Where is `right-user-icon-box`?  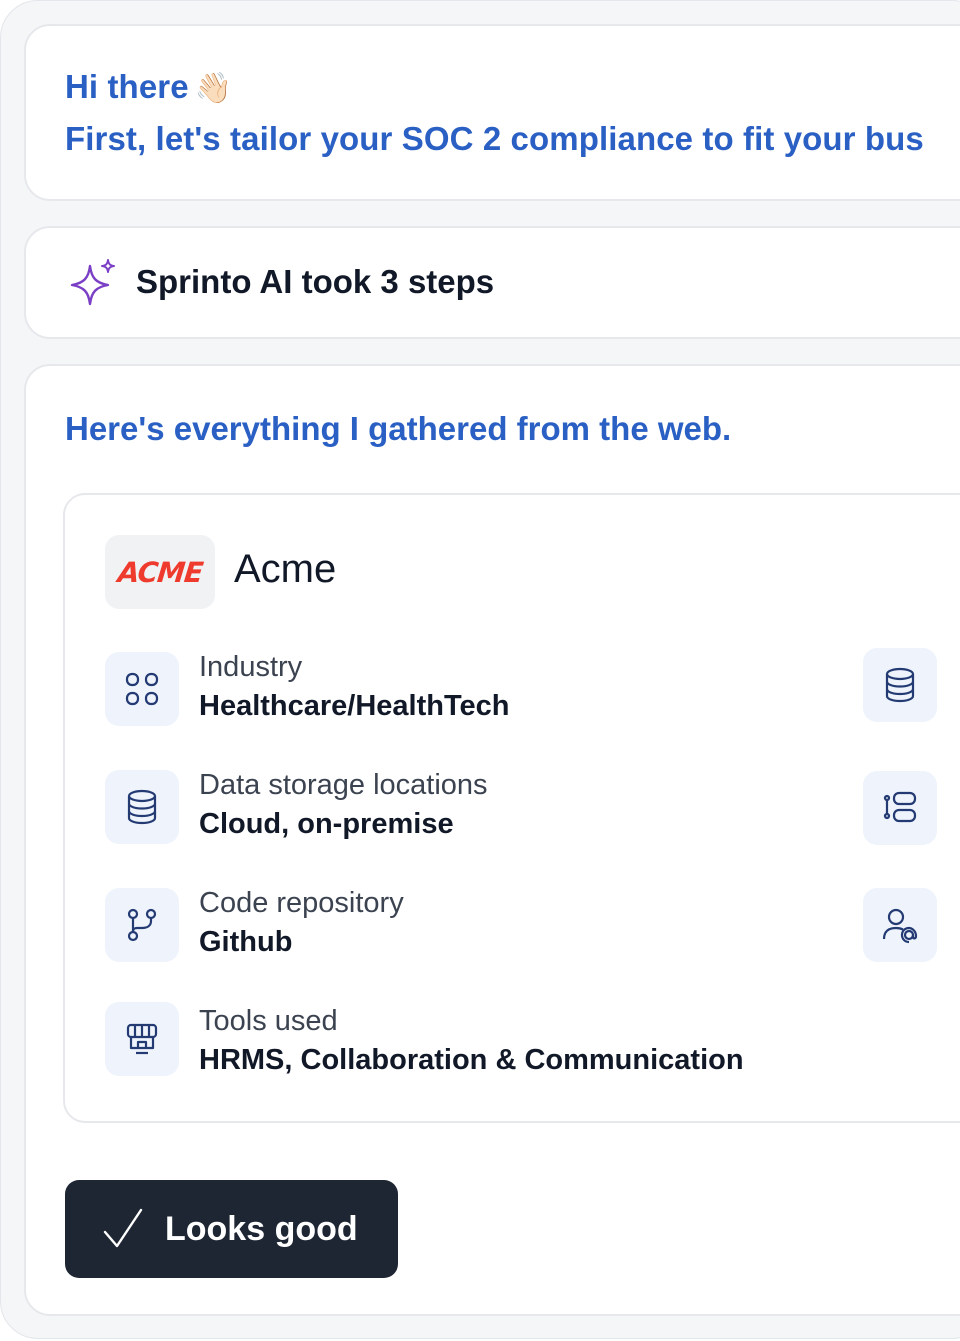
right-user-icon-box is located at coordinates (900, 925).